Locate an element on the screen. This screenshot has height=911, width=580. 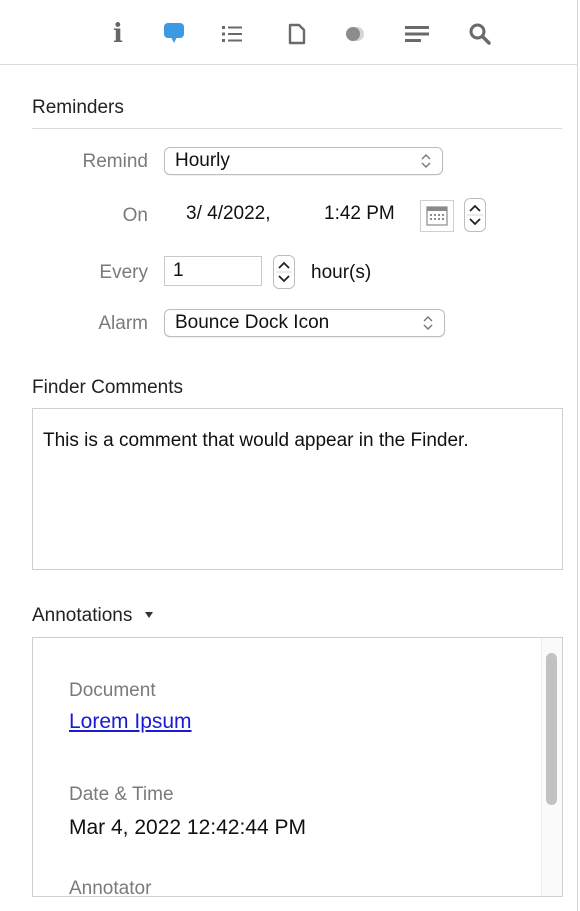
document-link-text: Lorem Ipsum is located at coordinates (130, 721).